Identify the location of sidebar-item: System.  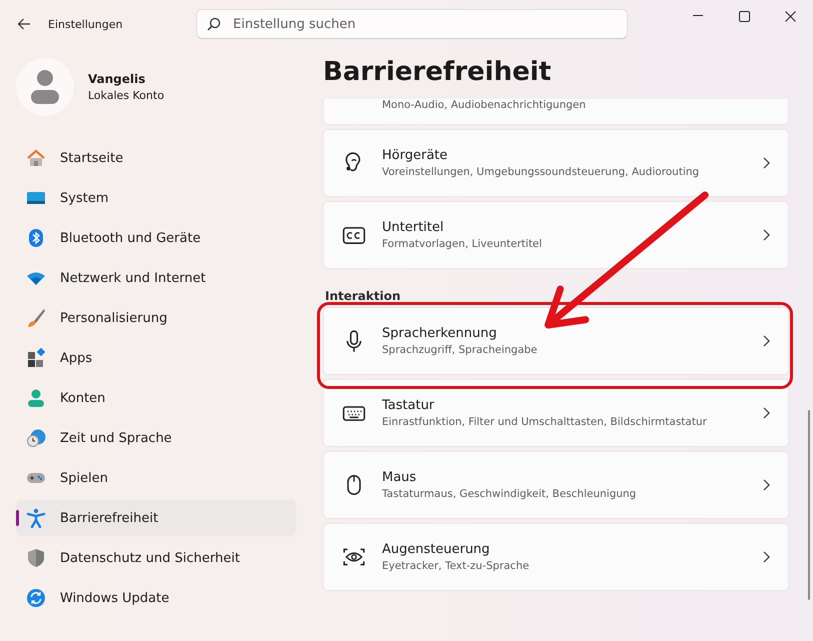
(156, 198).